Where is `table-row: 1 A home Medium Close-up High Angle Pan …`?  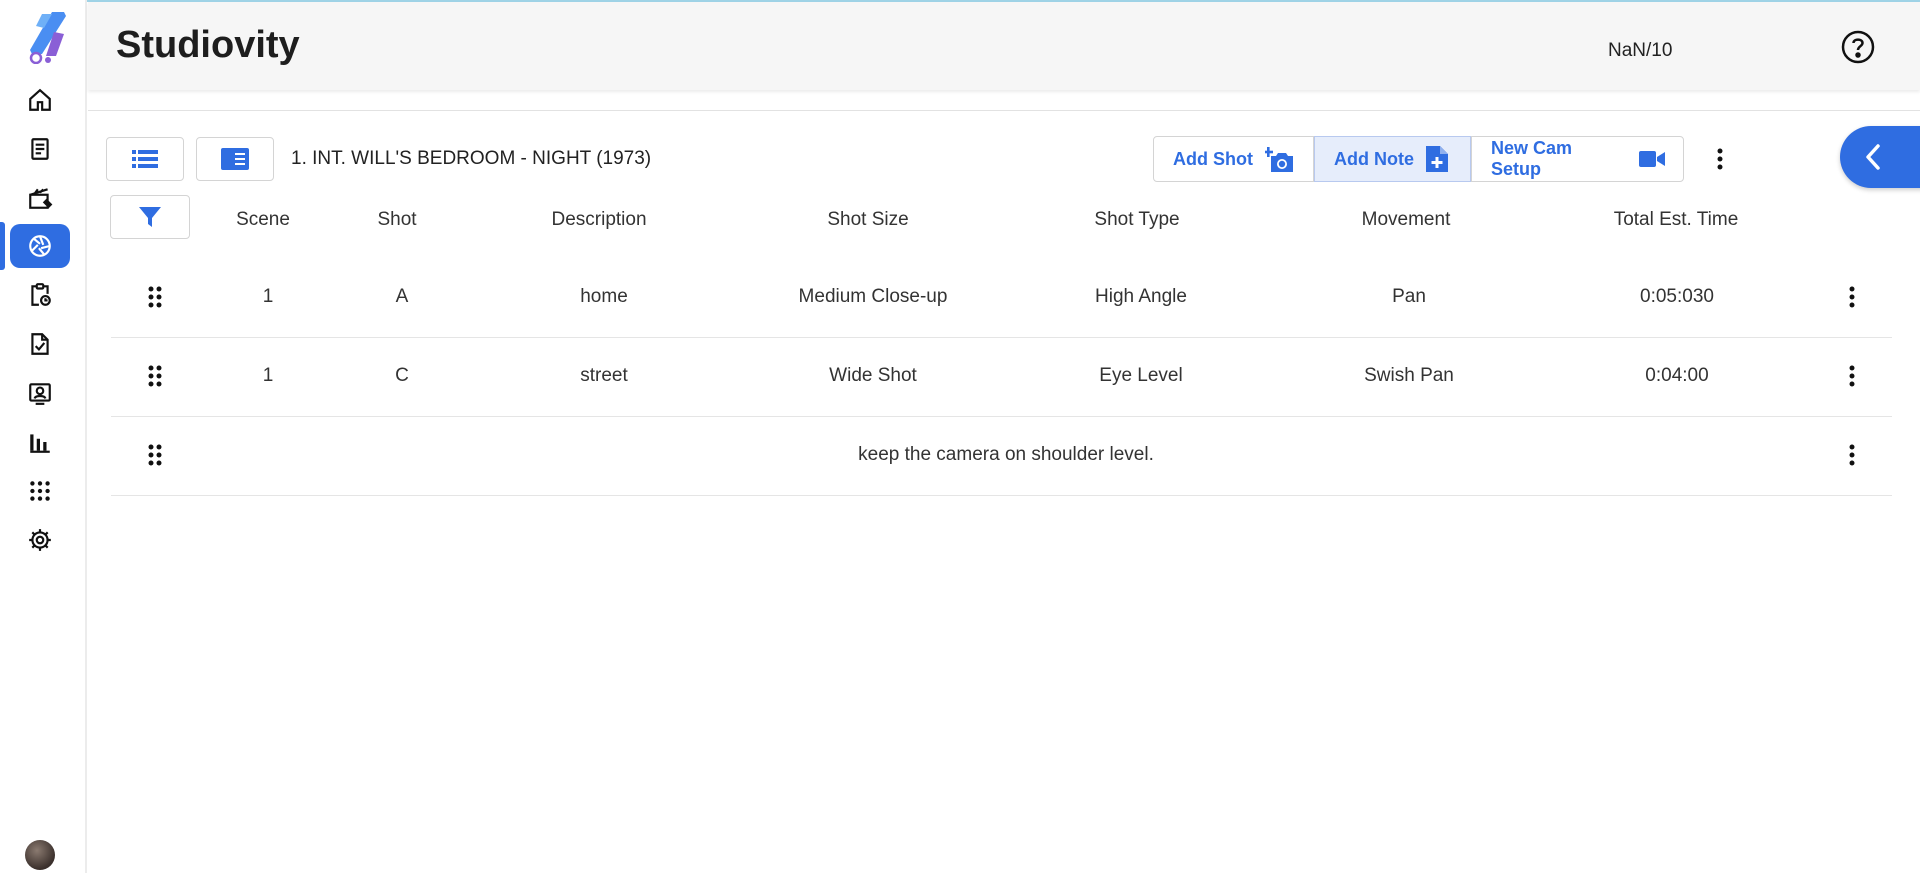
table-row: 1 A home Medium Close-up High Angle Pan … is located at coordinates (1001, 298).